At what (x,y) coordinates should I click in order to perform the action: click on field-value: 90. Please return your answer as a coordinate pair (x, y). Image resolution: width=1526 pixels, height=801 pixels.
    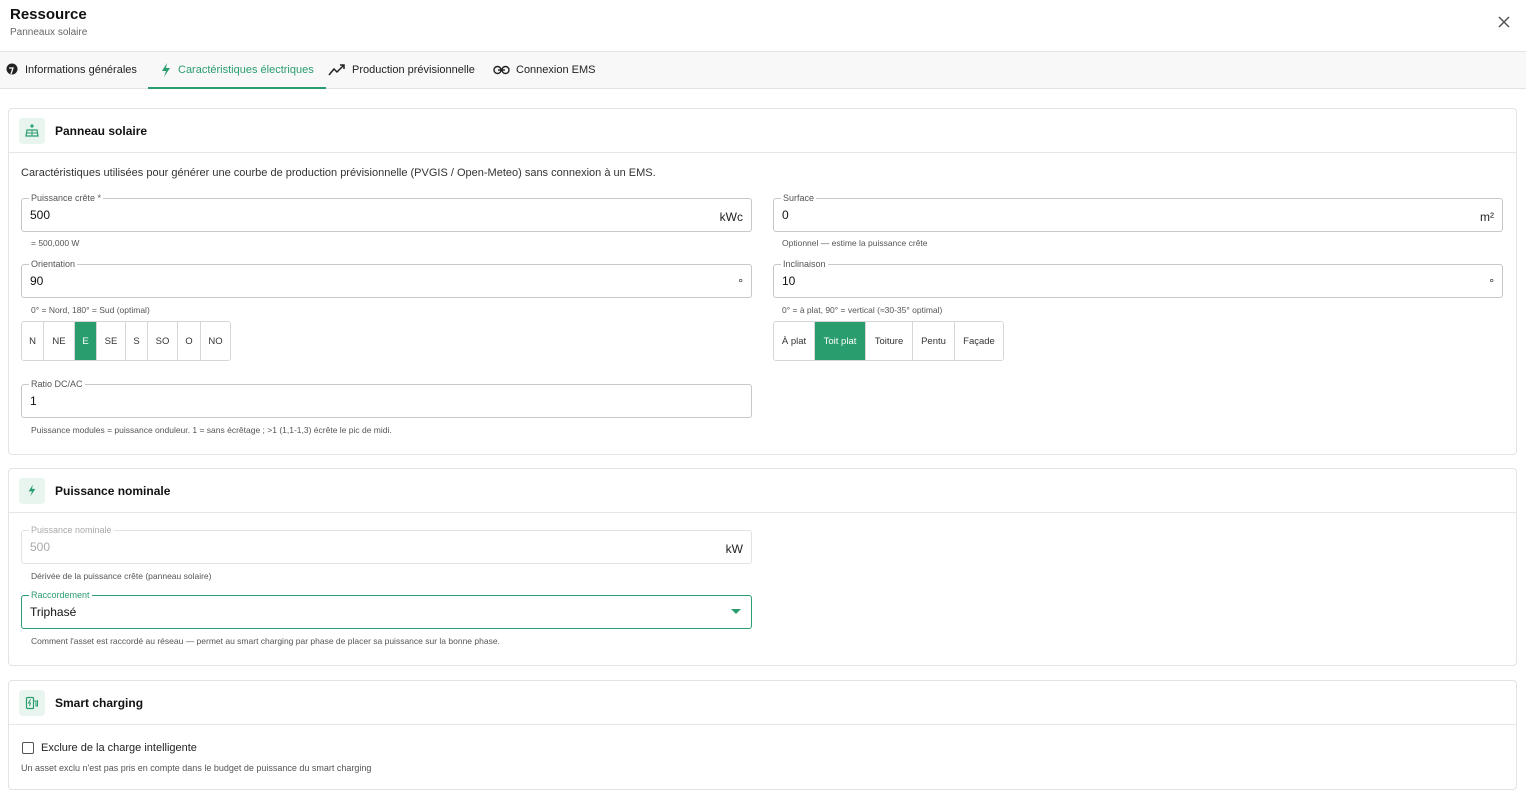
    Looking at the image, I should click on (321, 281).